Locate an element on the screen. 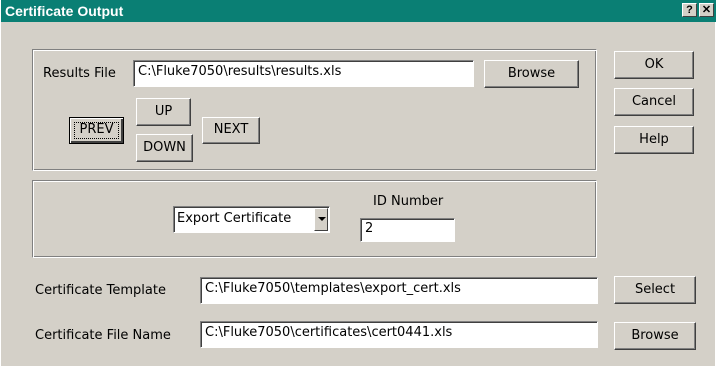 This screenshot has height=366, width=717. down-label: DOWN is located at coordinates (164, 147).